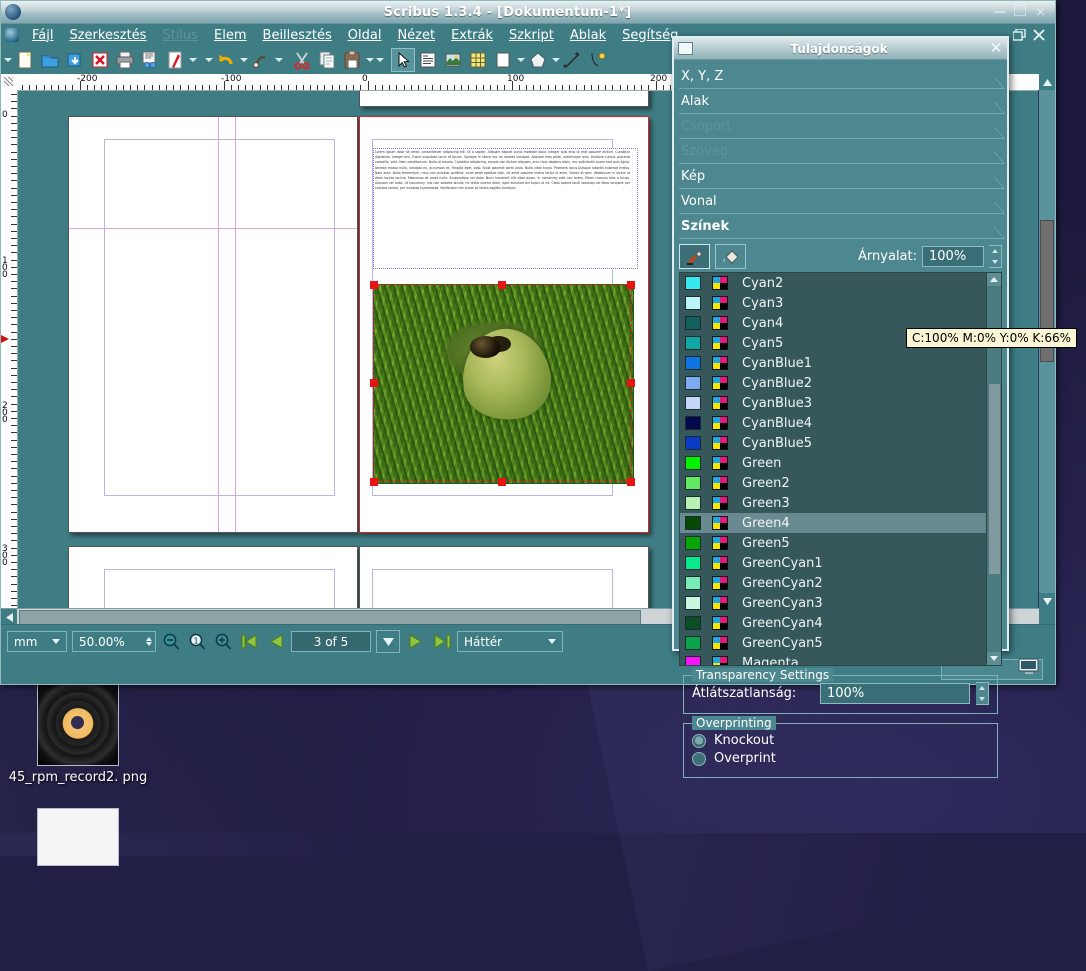 The width and height of the screenshot is (1086, 971). What do you see at coordinates (538, 60) in the screenshot?
I see `insert-polygon-icon` at bounding box center [538, 60].